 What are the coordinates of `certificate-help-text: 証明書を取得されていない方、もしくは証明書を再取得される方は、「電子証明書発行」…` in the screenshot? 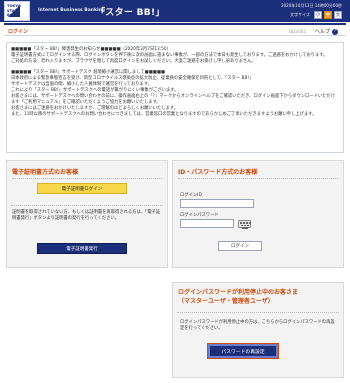 It's located at (86, 215).